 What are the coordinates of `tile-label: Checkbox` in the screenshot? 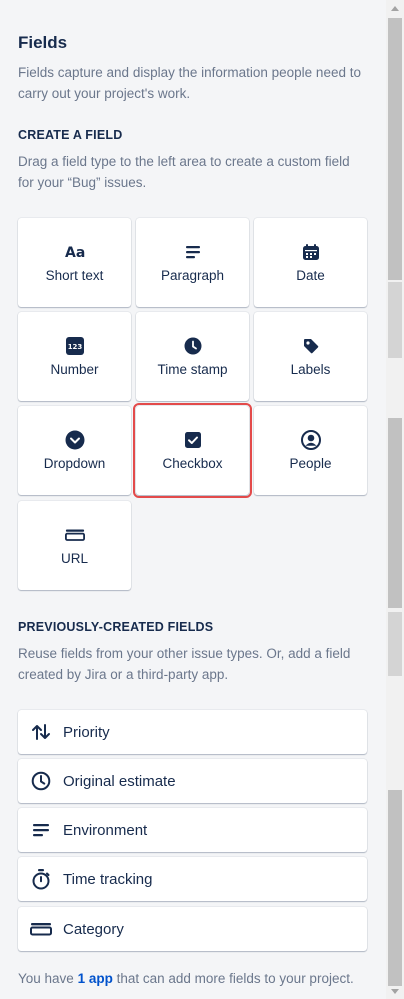 It's located at (192, 463).